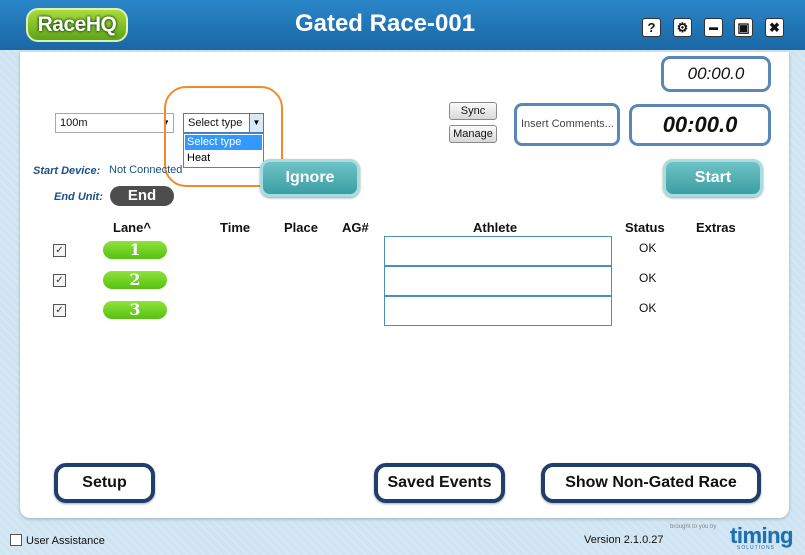 The width and height of the screenshot is (805, 555). What do you see at coordinates (67, 171) in the screenshot?
I see `start-device-label: Start Device:` at bounding box center [67, 171].